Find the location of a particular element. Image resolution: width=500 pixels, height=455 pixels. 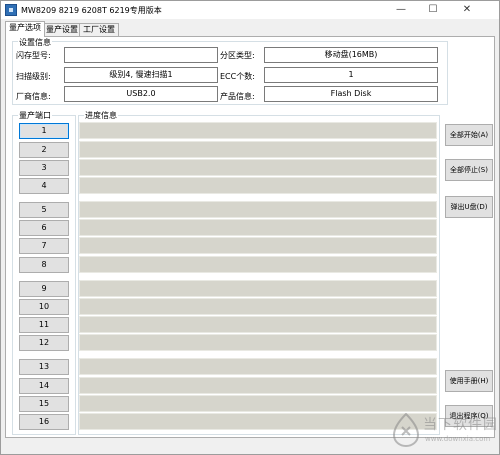

flash-model-label: 闪存型号: is located at coordinates (33, 55).